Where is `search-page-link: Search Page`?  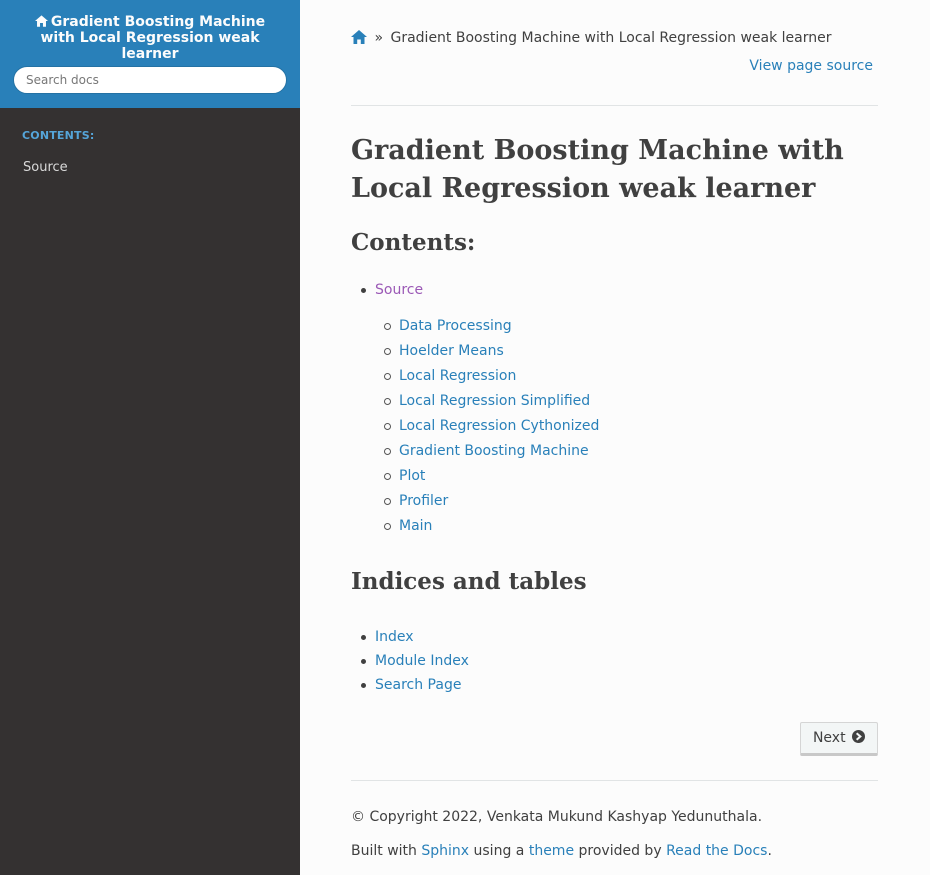 search-page-link: Search Page is located at coordinates (418, 685).